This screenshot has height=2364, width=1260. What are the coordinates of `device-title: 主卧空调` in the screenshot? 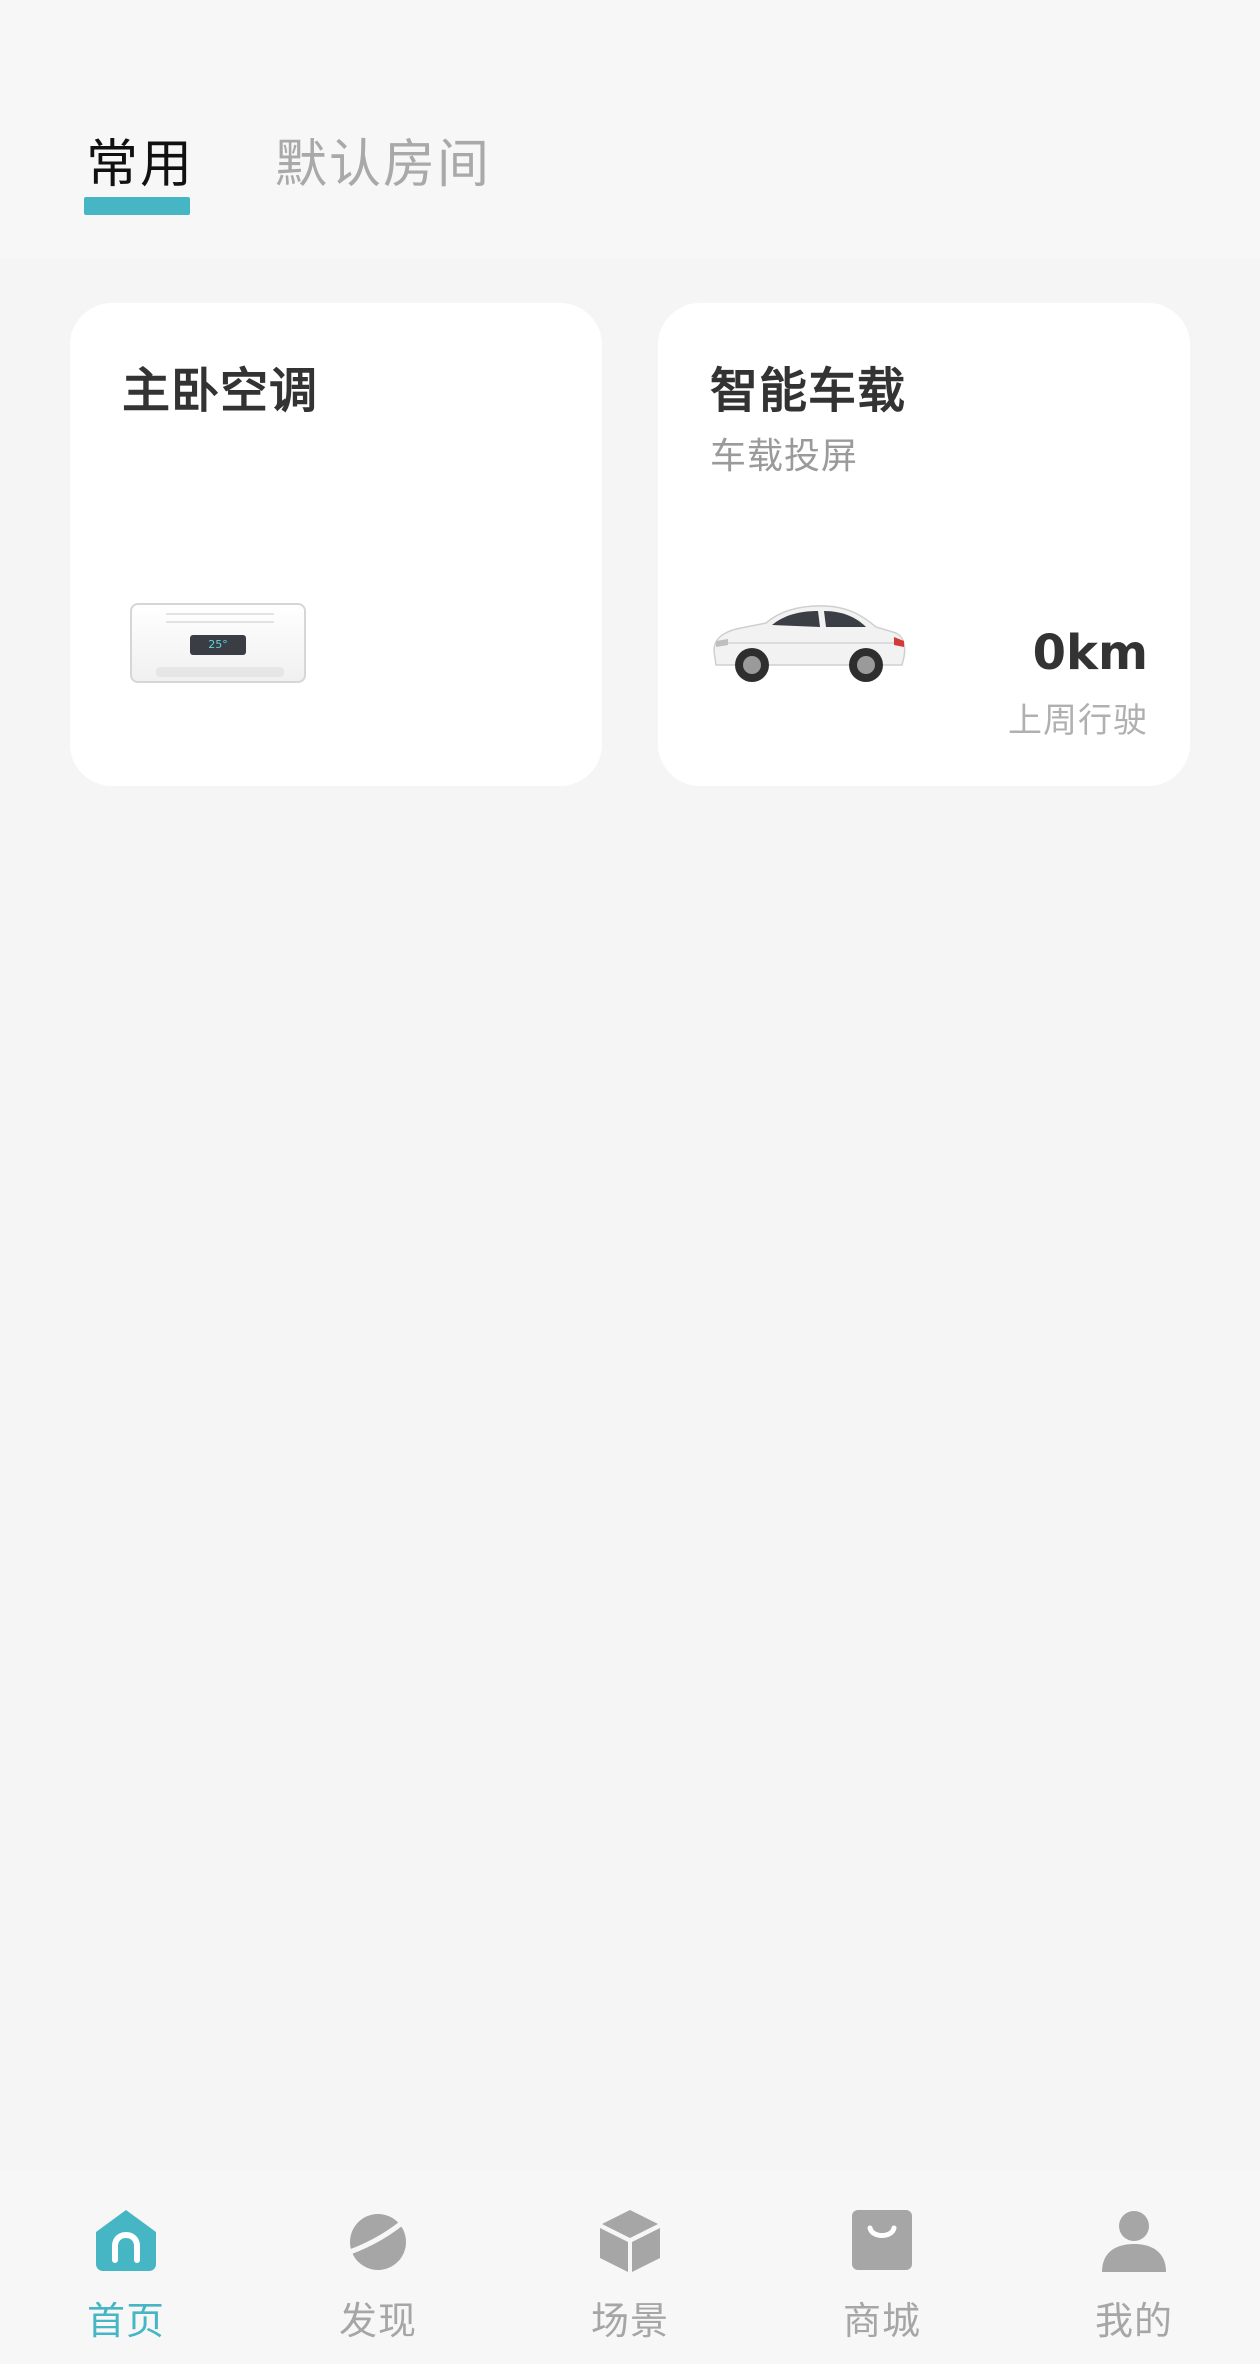 It's located at (220, 391).